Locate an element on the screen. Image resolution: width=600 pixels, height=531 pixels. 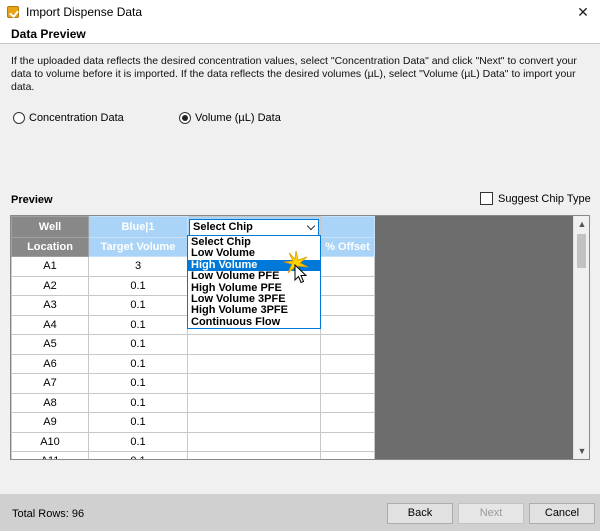
mouse-pointer-icon is located at coordinates (301, 274).